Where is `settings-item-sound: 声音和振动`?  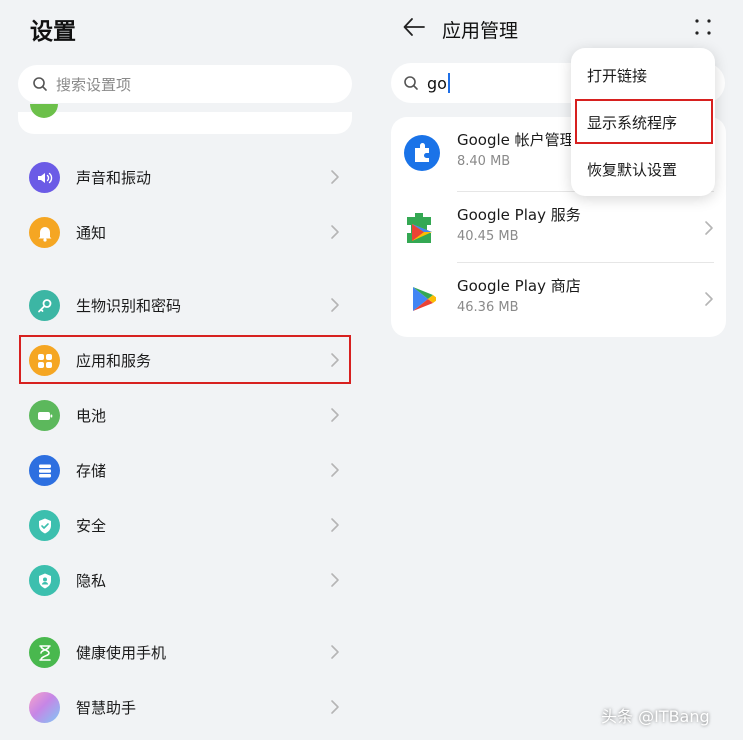
settings-item-sound: 声音和振动 is located at coordinates (185, 177).